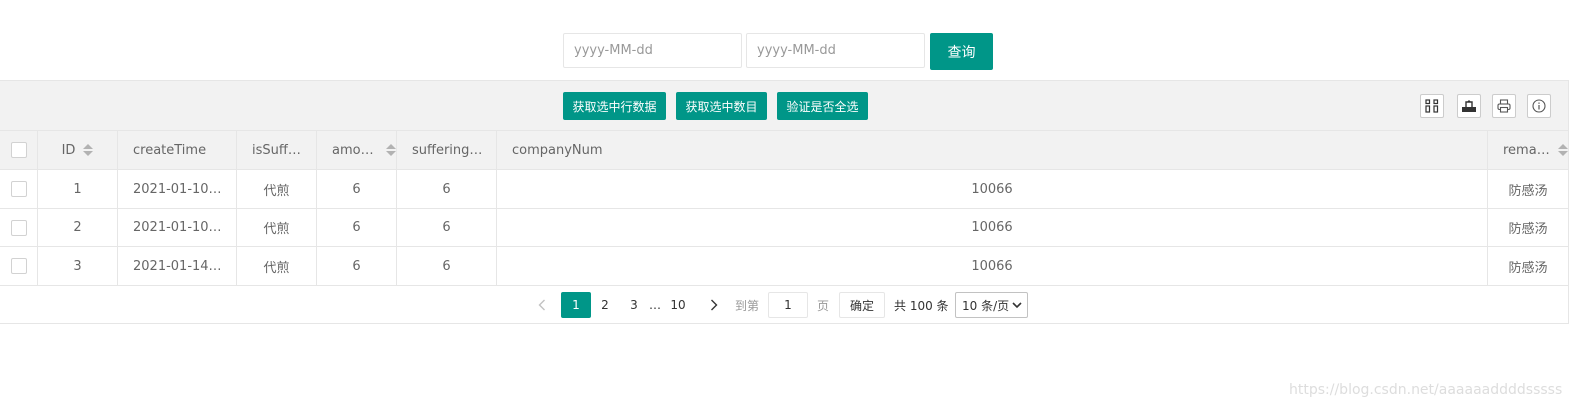 Image resolution: width=1588 pixels, height=415 pixels. I want to click on page-size-select: 10 条/页, so click(991, 305).